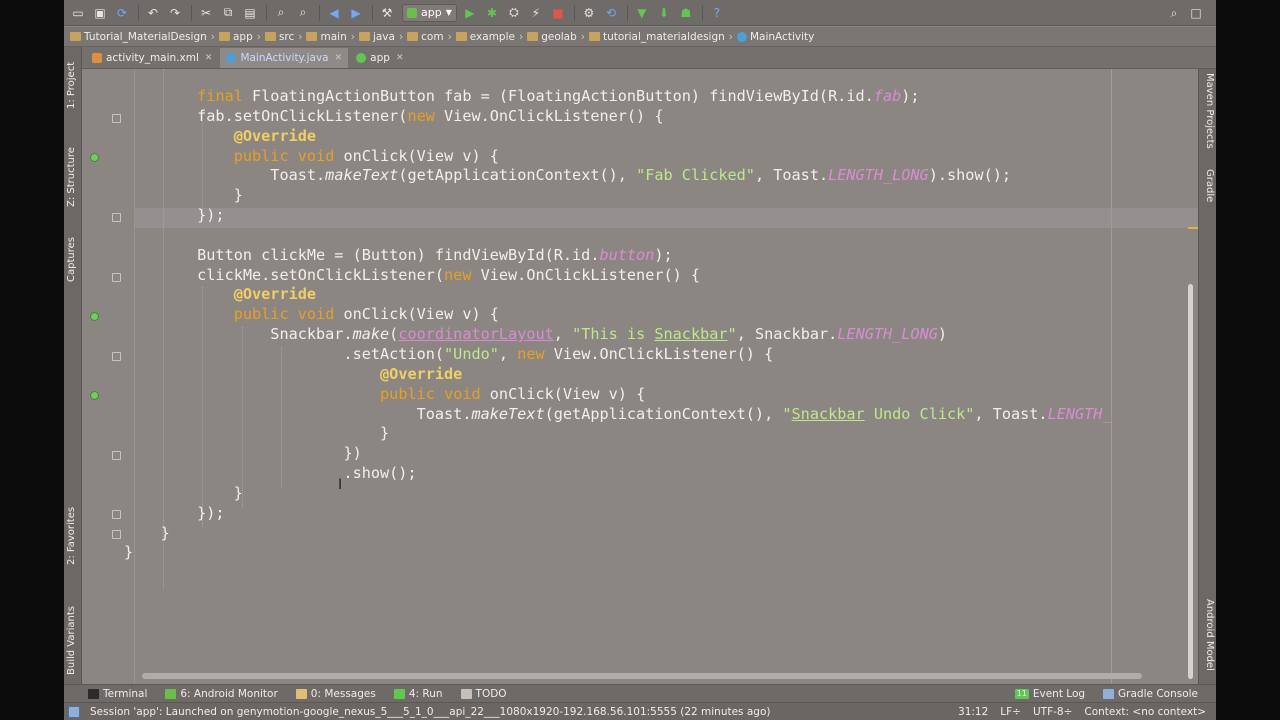  I want to click on undo-icon: ↶, so click(153, 13).